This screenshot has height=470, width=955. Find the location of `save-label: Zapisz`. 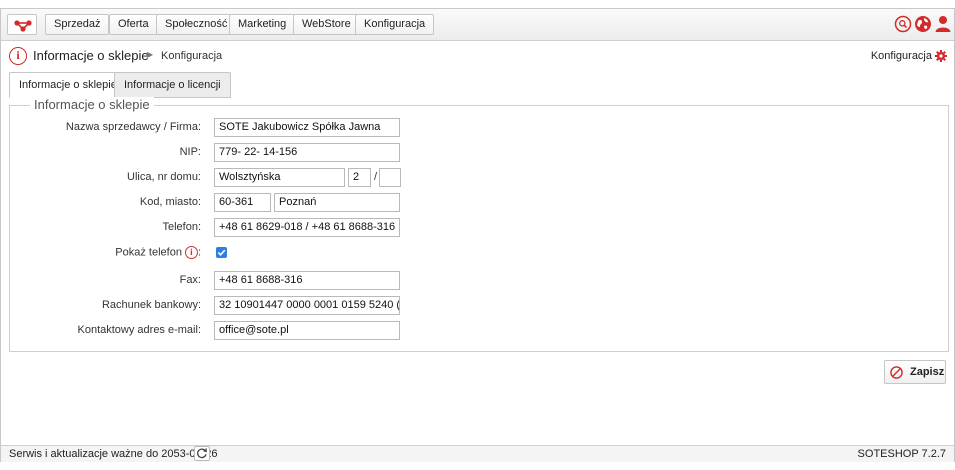

save-label: Zapisz is located at coordinates (927, 372).